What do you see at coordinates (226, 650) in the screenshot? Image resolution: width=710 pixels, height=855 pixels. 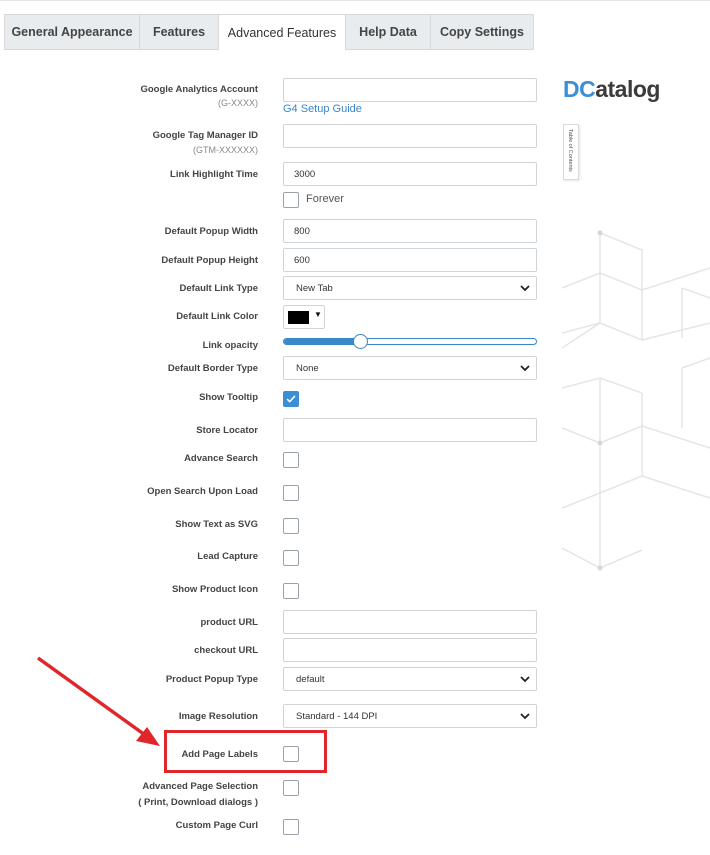 I see `checkout-url-label: checkout URL` at bounding box center [226, 650].